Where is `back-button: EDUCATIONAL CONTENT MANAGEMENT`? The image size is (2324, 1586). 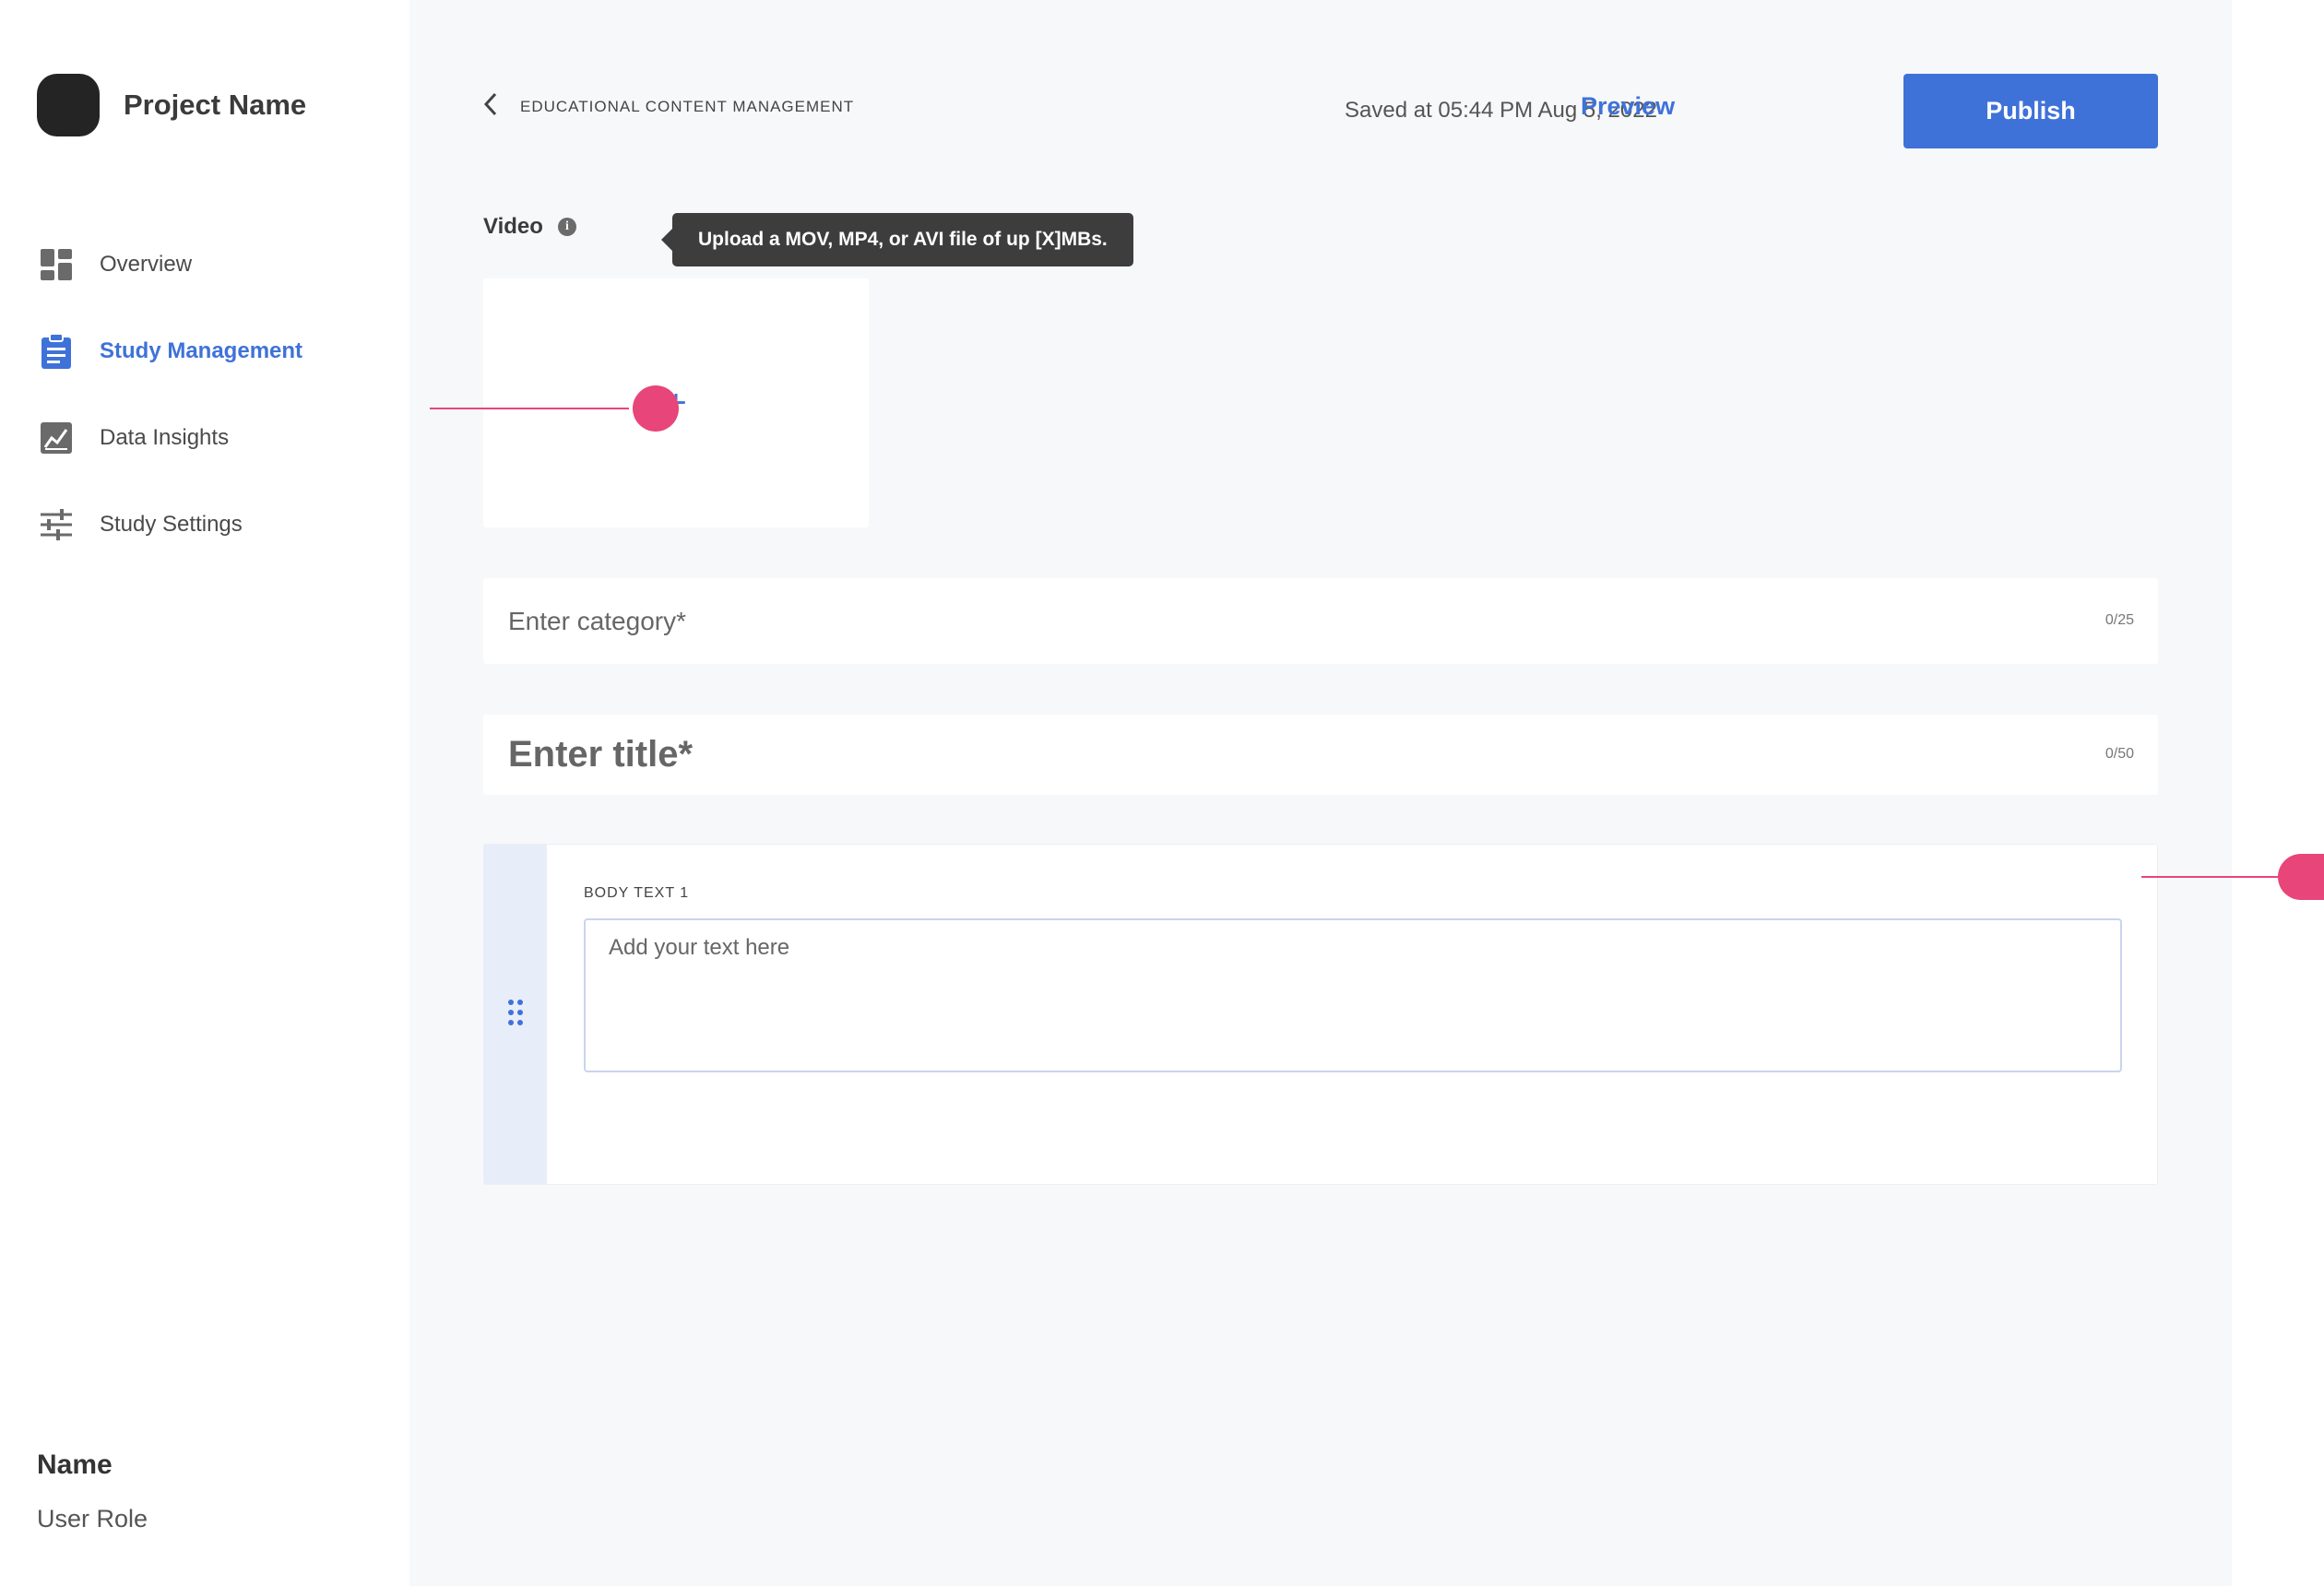 back-button: EDUCATIONAL CONTENT MANAGEMENT is located at coordinates (668, 106).